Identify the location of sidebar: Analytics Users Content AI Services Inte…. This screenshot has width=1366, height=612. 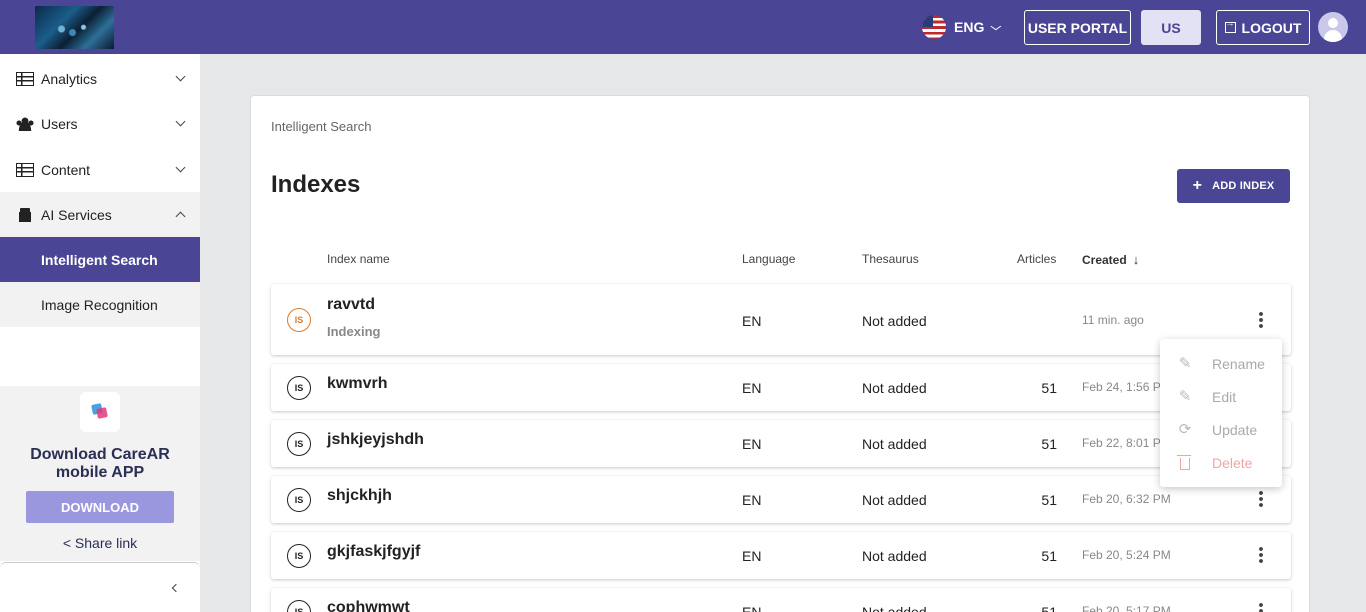
(100, 333).